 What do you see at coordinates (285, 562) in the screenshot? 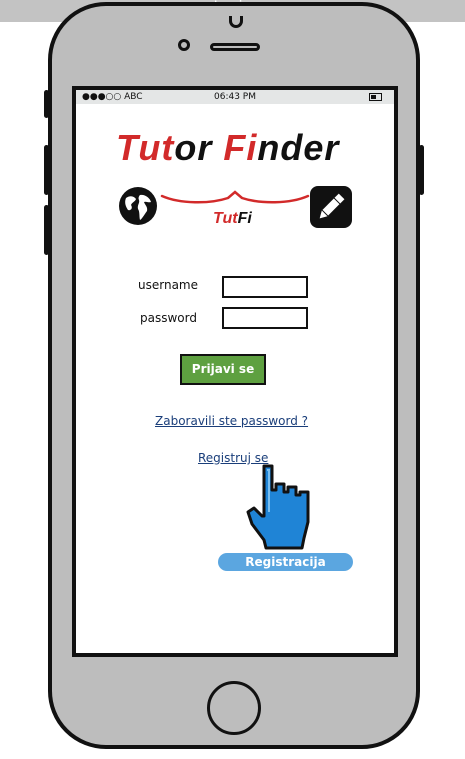
I see `registration-button: Registracija` at bounding box center [285, 562].